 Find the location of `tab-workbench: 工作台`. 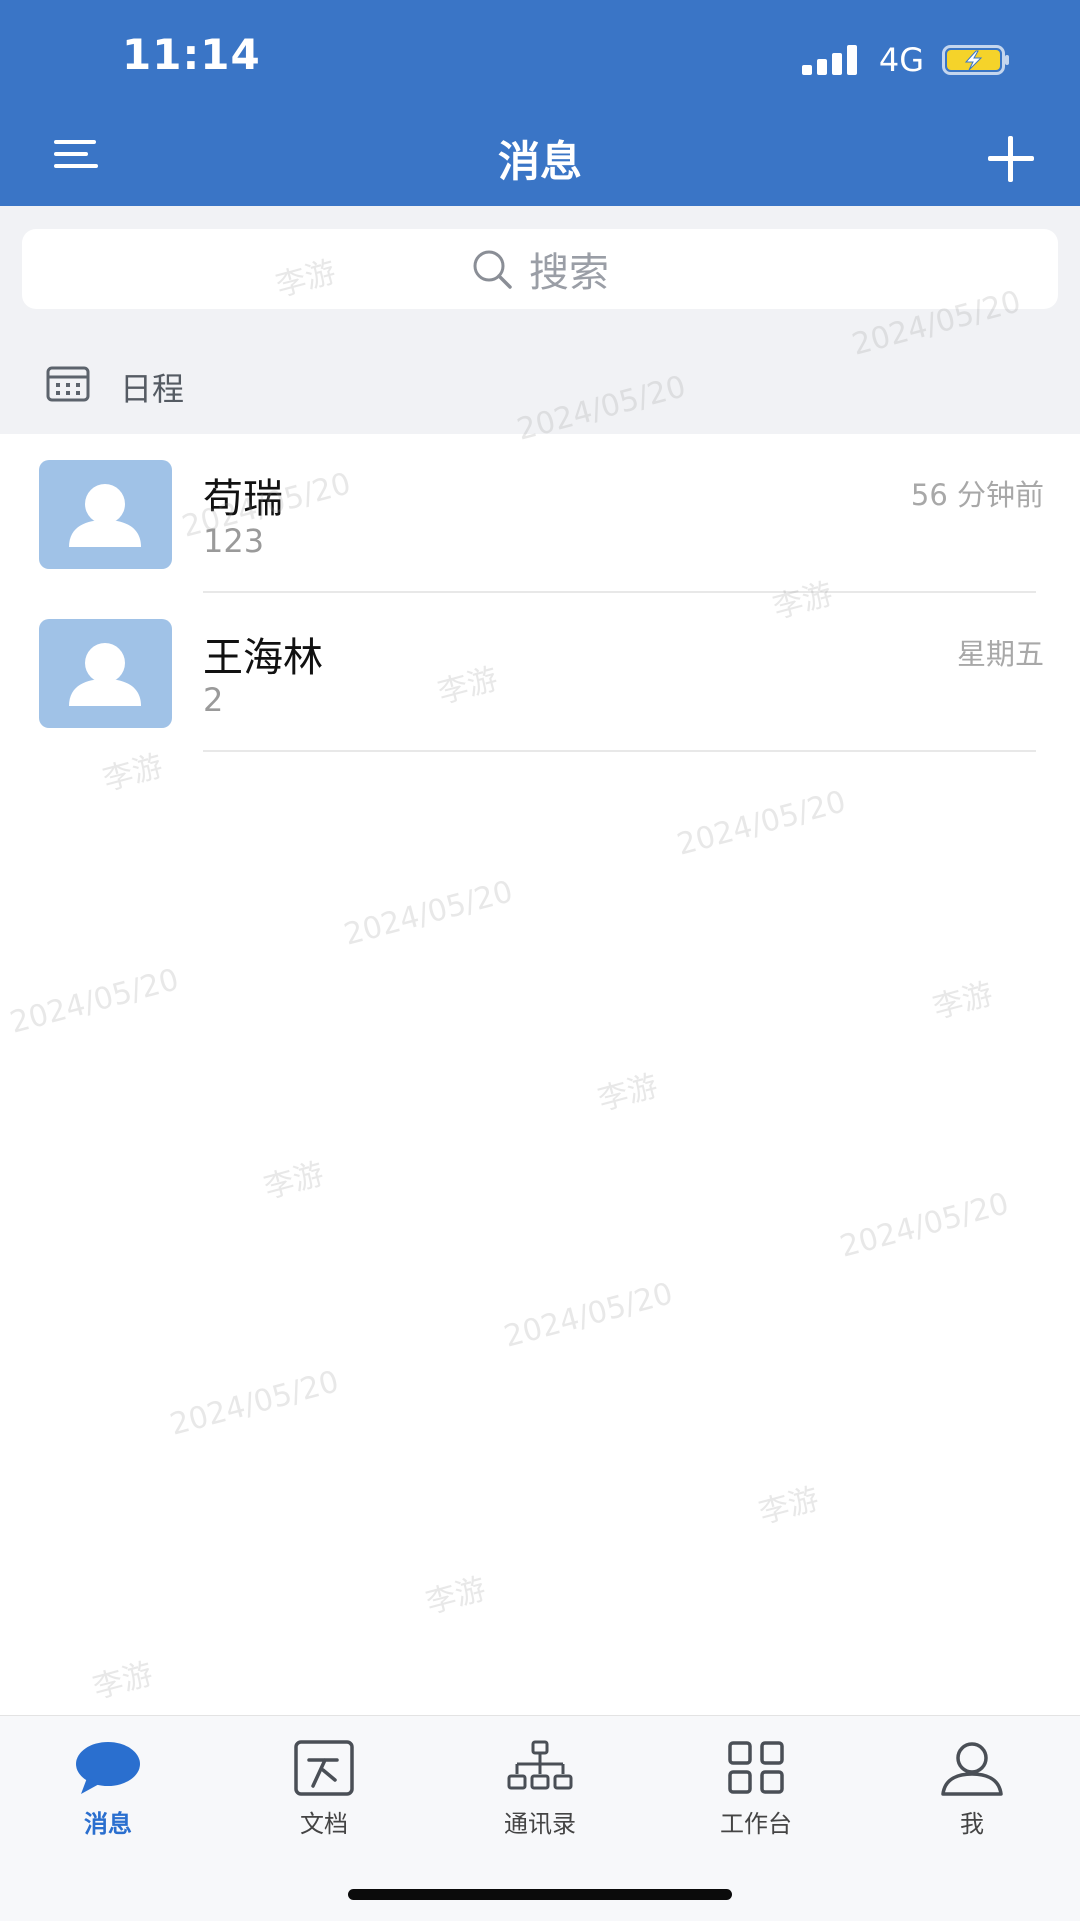

tab-workbench: 工作台 is located at coordinates (756, 1788).